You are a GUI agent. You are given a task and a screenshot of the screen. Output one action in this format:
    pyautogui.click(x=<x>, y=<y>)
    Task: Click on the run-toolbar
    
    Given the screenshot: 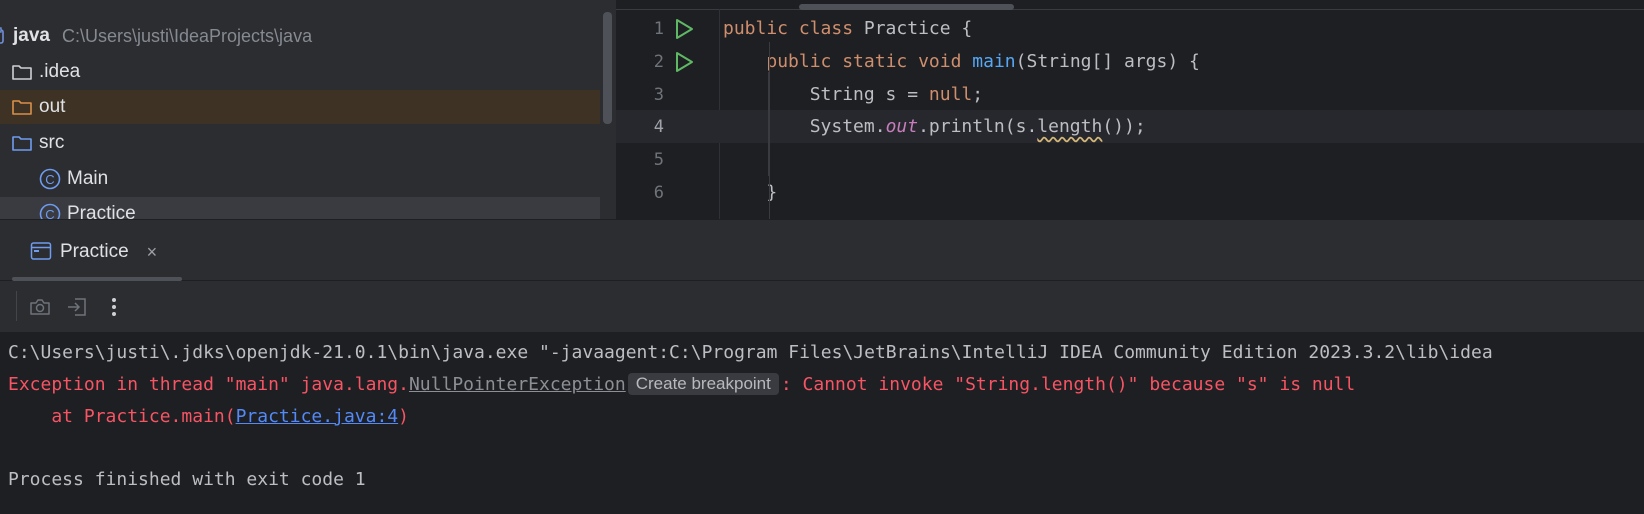 What is the action you would take?
    pyautogui.click(x=822, y=307)
    